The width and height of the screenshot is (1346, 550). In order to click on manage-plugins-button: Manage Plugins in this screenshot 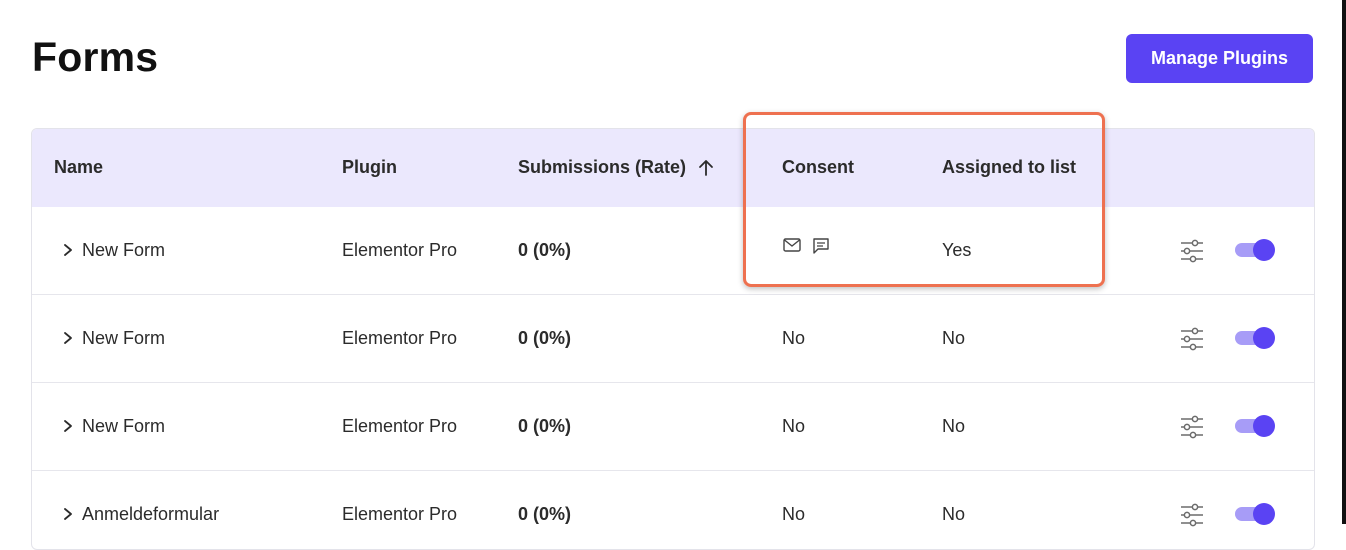, I will do `click(1219, 58)`.